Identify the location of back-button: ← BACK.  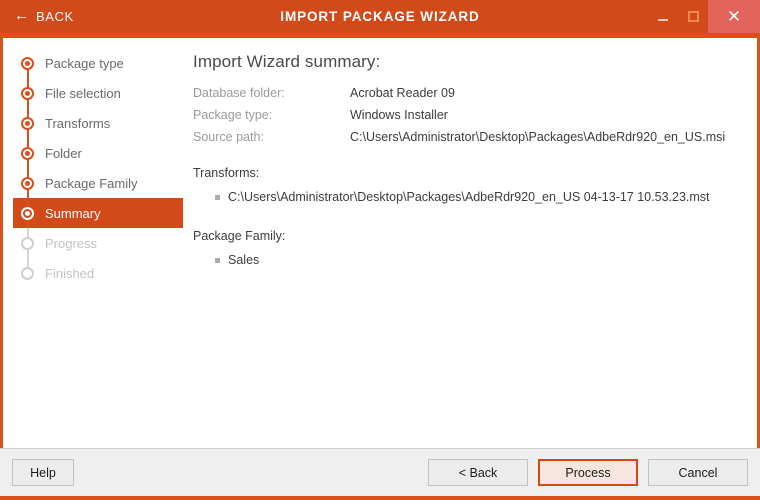
(42, 16).